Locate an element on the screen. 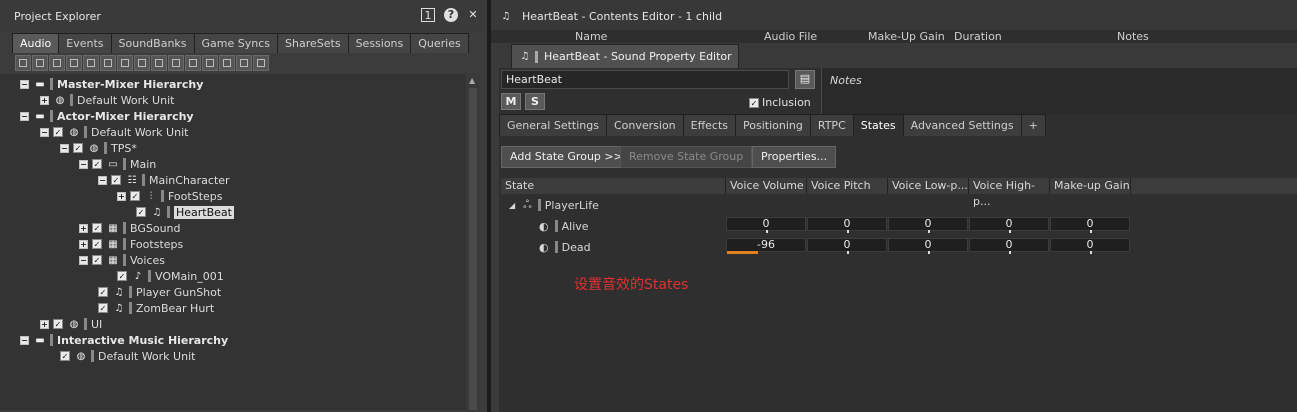  tab-audio: Audio is located at coordinates (36, 43).